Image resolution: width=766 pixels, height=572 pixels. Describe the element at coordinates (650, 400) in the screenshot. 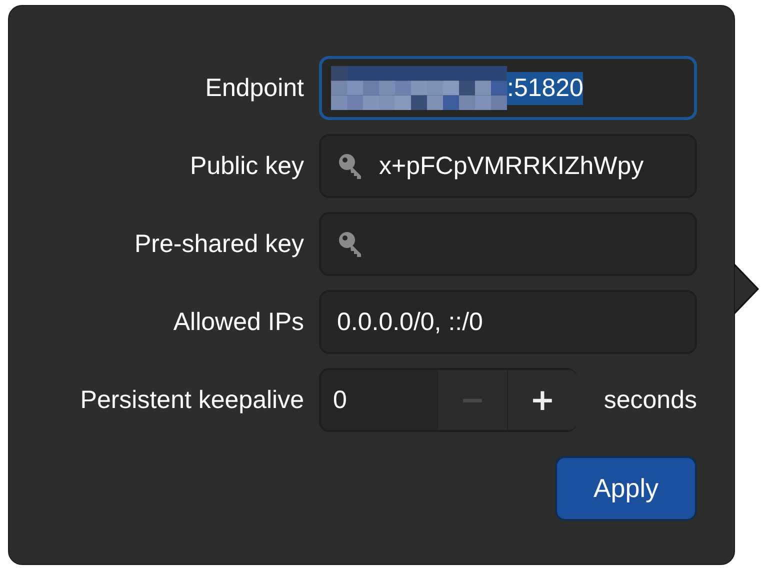

I see `unit-label: seconds` at that location.